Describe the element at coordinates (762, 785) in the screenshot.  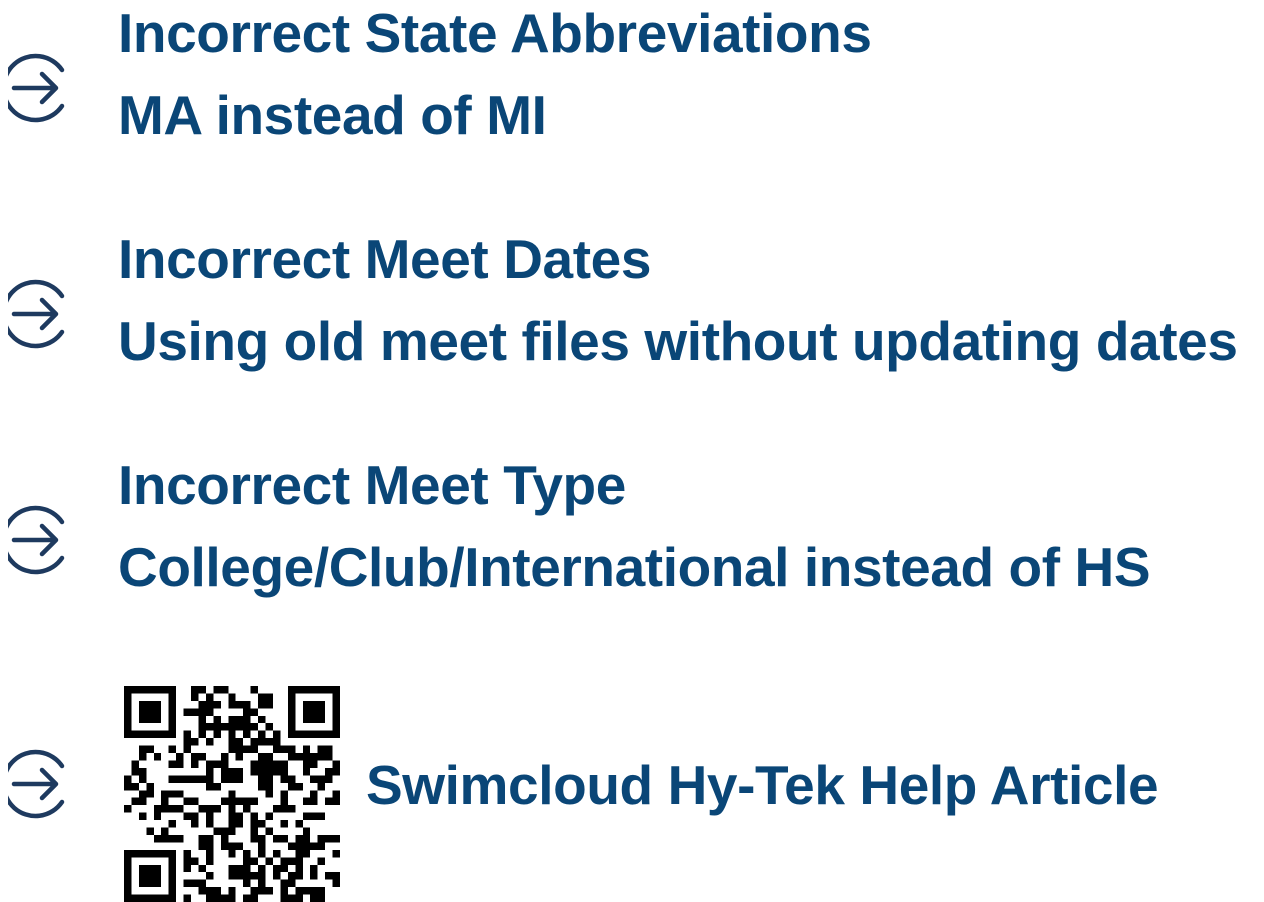
I see `help-article-link: Swimcloud Hy-Tek Help Article` at that location.